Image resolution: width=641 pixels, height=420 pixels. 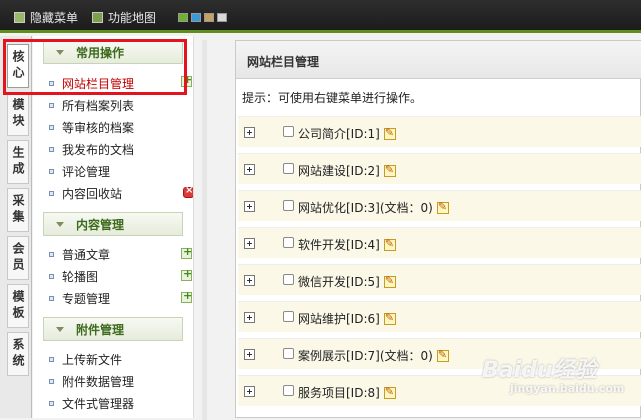 I want to click on menu-item-articles: 普通文章, so click(x=79, y=254).